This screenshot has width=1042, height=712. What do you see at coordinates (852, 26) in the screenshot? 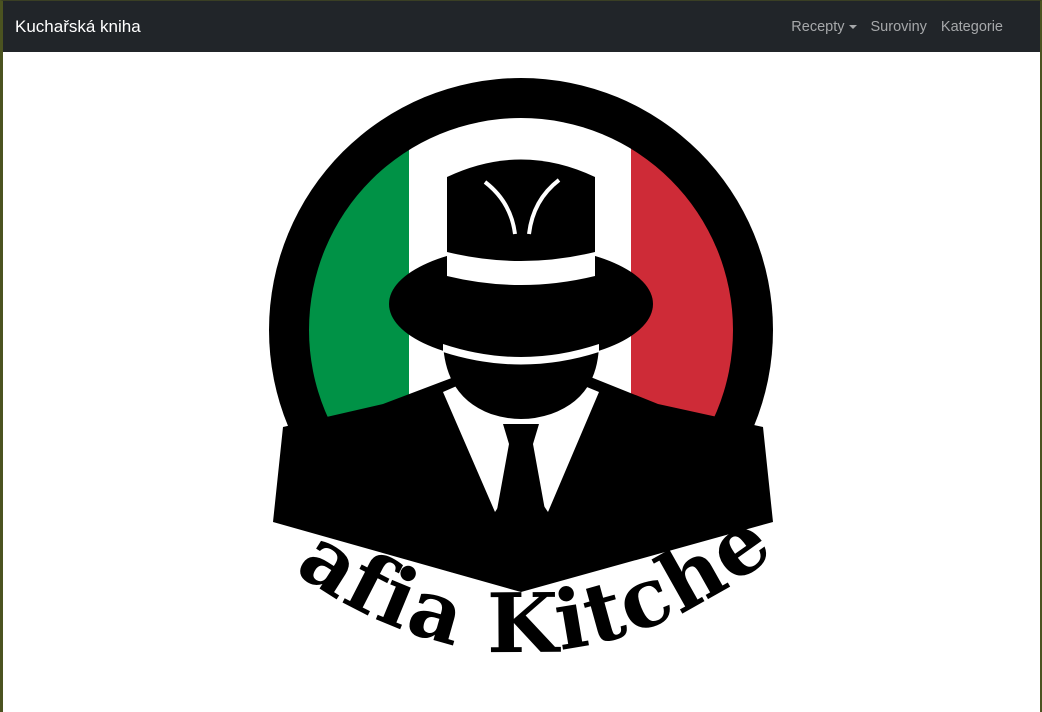
I see `caret-down-icon` at bounding box center [852, 26].